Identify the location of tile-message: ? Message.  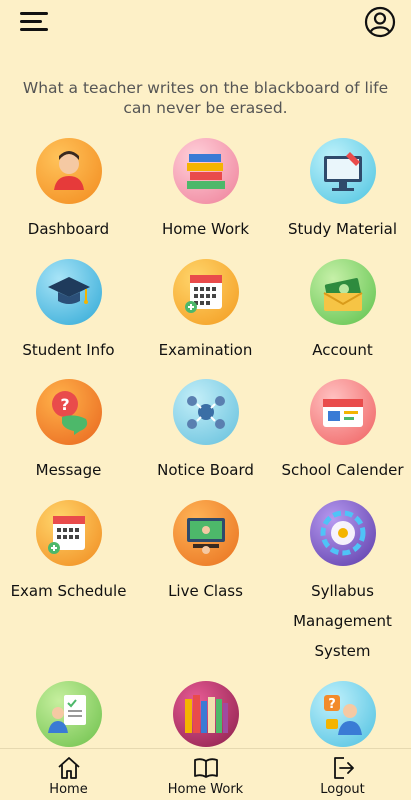
(68, 432).